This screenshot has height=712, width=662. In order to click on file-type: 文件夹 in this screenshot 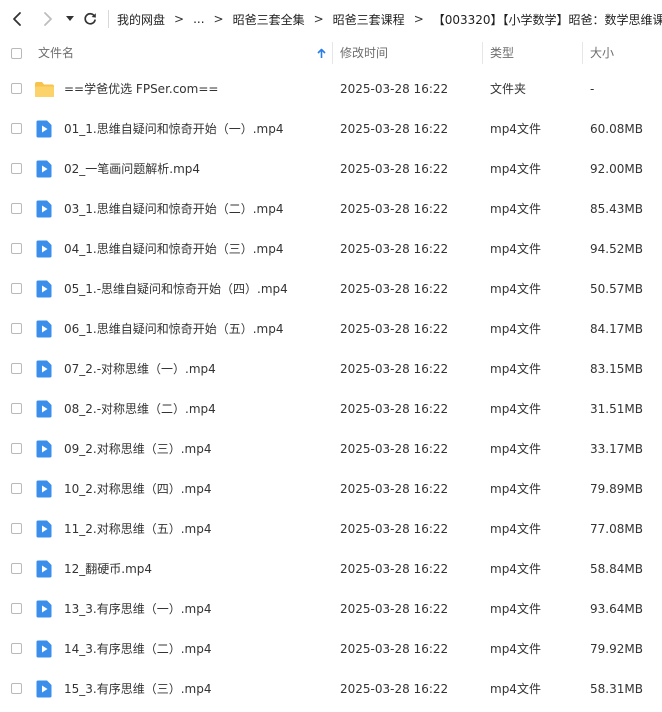, I will do `click(508, 89)`.